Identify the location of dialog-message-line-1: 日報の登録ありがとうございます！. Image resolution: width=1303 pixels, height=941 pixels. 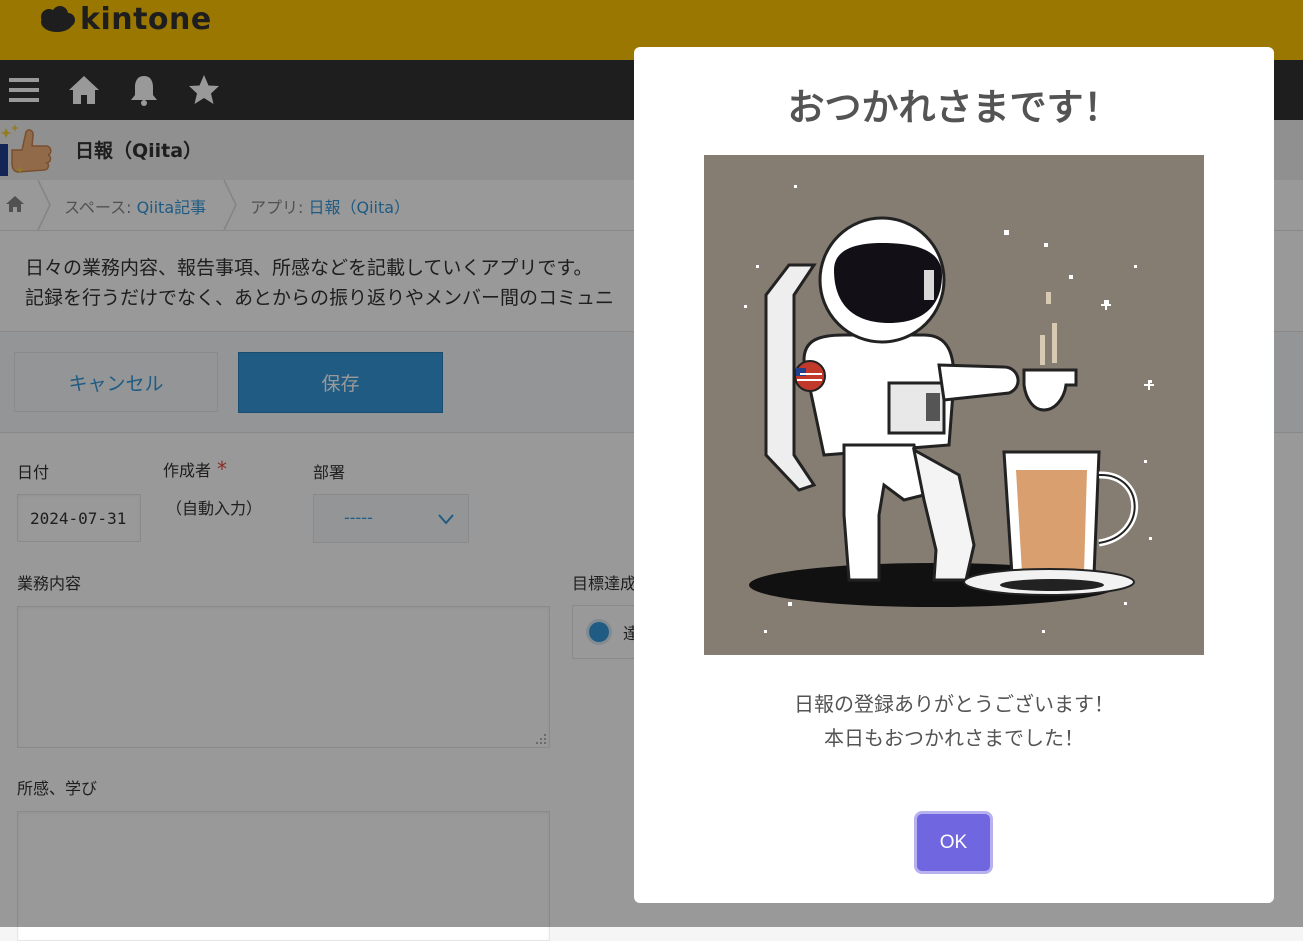
(954, 704).